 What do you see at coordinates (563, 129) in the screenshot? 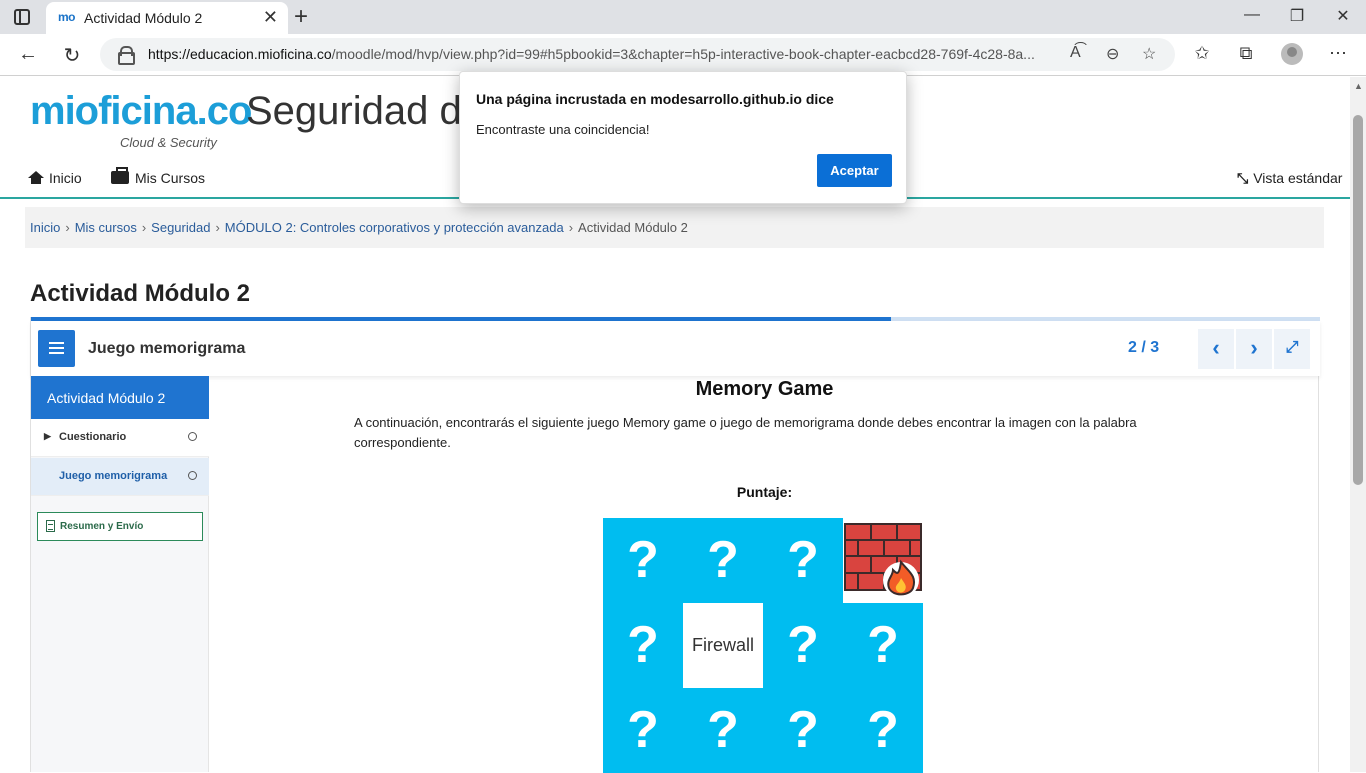
I see `dialog-message: Encontraste una coincidencia!` at bounding box center [563, 129].